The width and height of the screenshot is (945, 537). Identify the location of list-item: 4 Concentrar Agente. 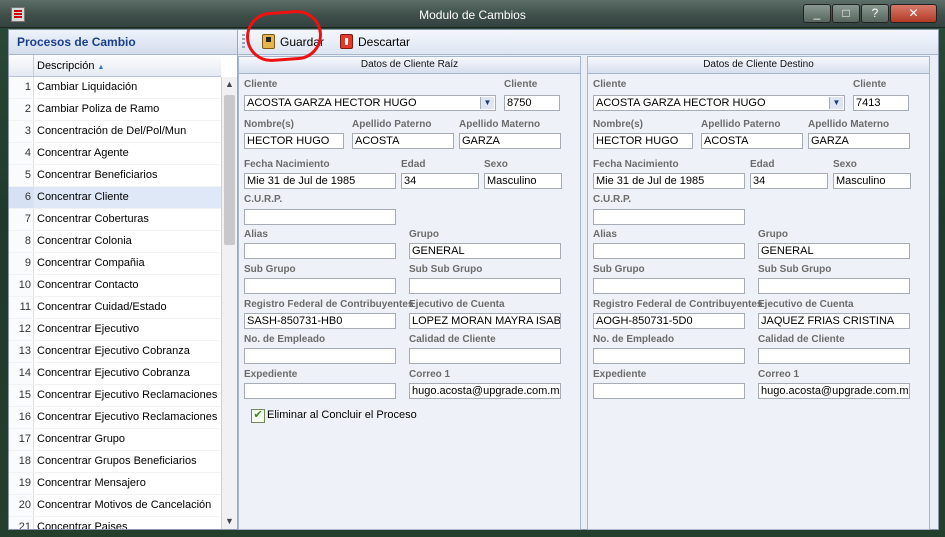
(115, 154).